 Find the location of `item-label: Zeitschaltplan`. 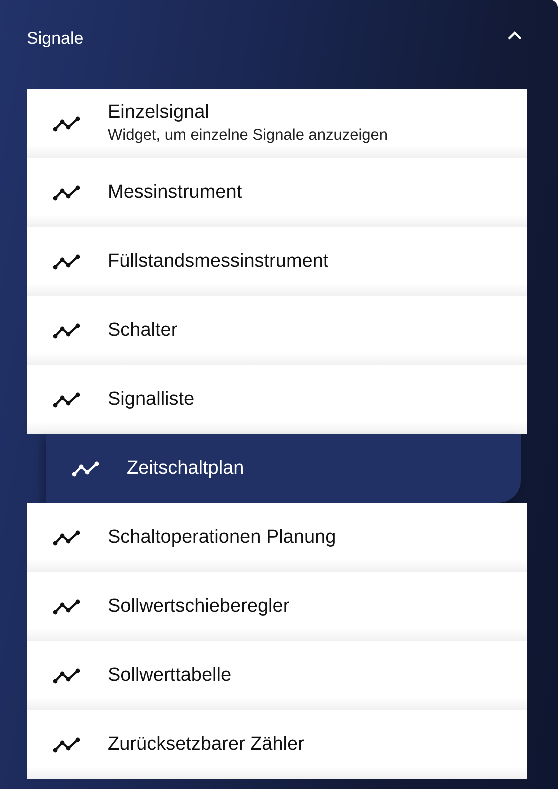

item-label: Zeitschaltplan is located at coordinates (185, 469).